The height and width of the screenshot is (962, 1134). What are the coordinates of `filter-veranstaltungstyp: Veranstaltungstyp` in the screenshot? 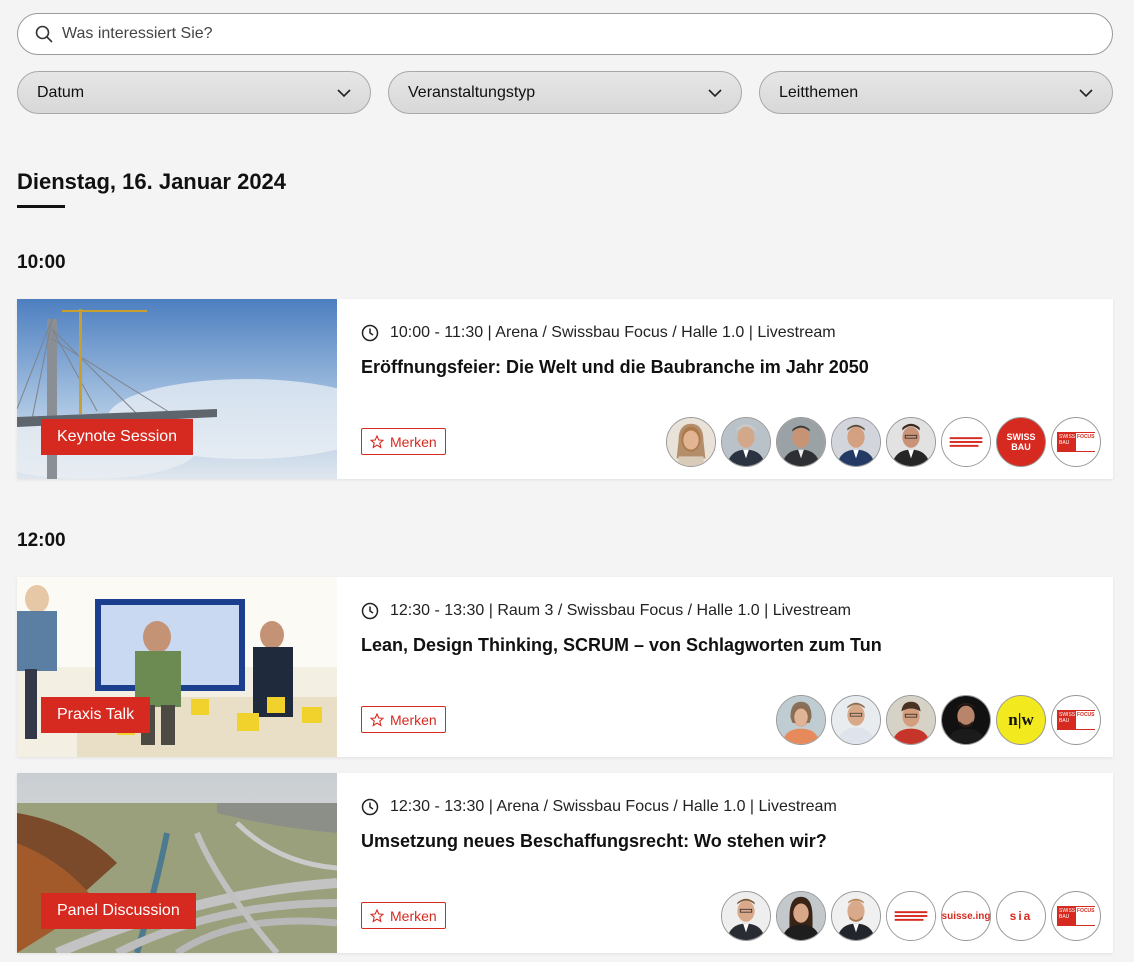 It's located at (565, 92).